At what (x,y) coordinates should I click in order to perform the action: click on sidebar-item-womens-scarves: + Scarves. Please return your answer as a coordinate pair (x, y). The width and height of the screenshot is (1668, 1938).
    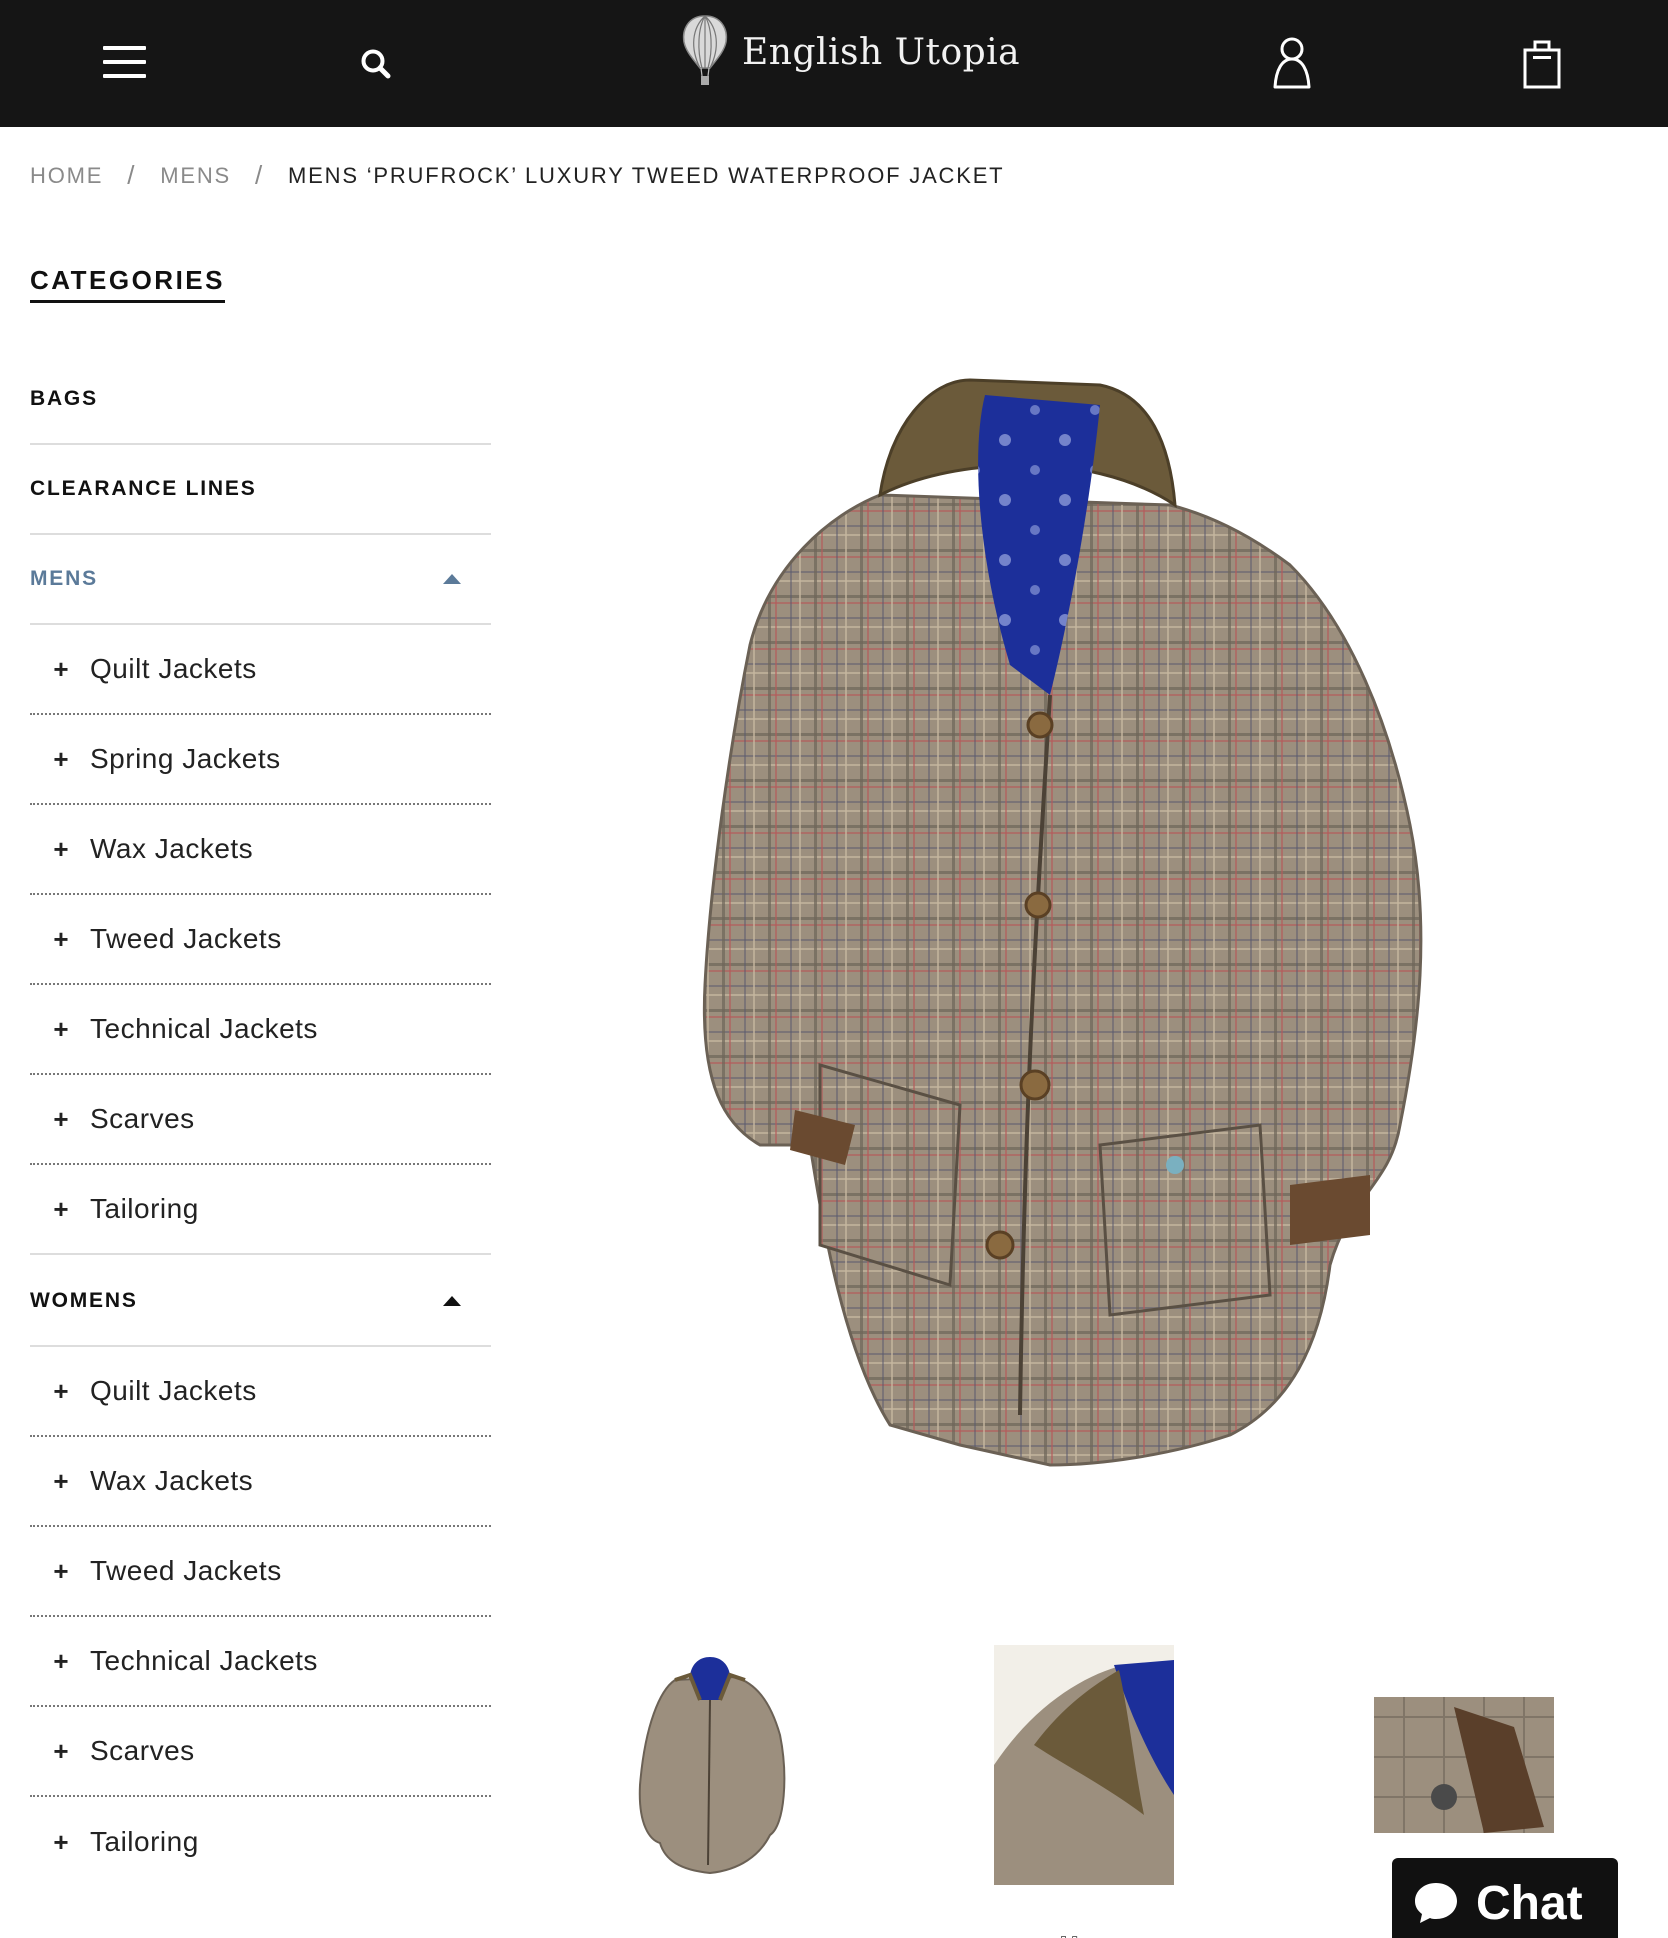
    Looking at the image, I should click on (260, 1752).